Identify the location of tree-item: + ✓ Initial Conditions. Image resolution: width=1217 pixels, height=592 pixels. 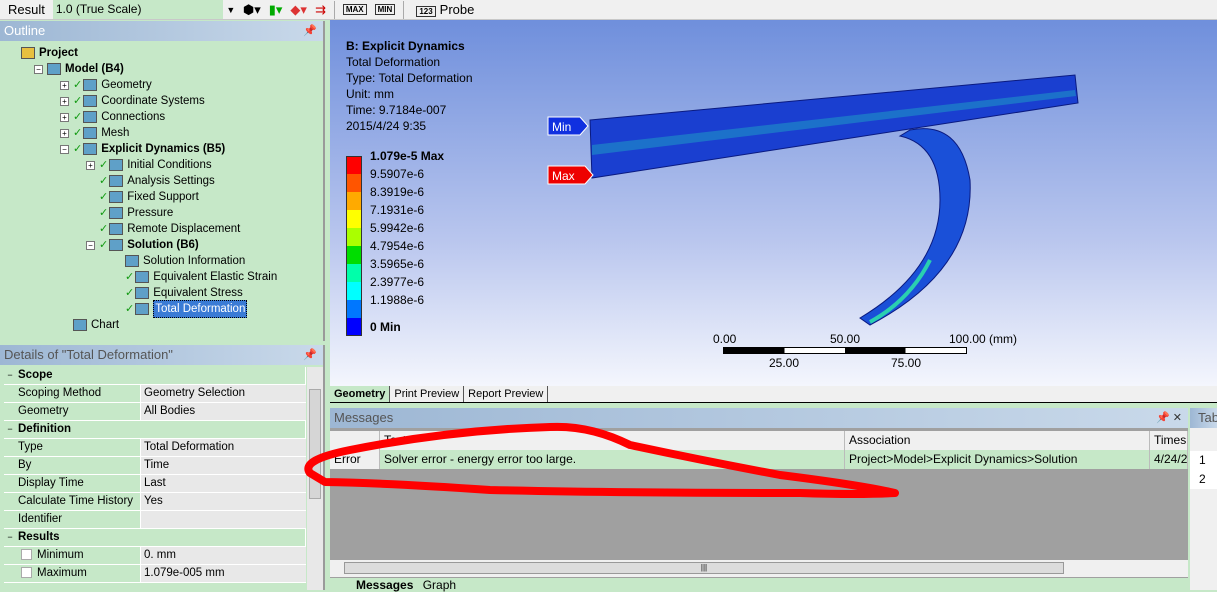
(149, 165).